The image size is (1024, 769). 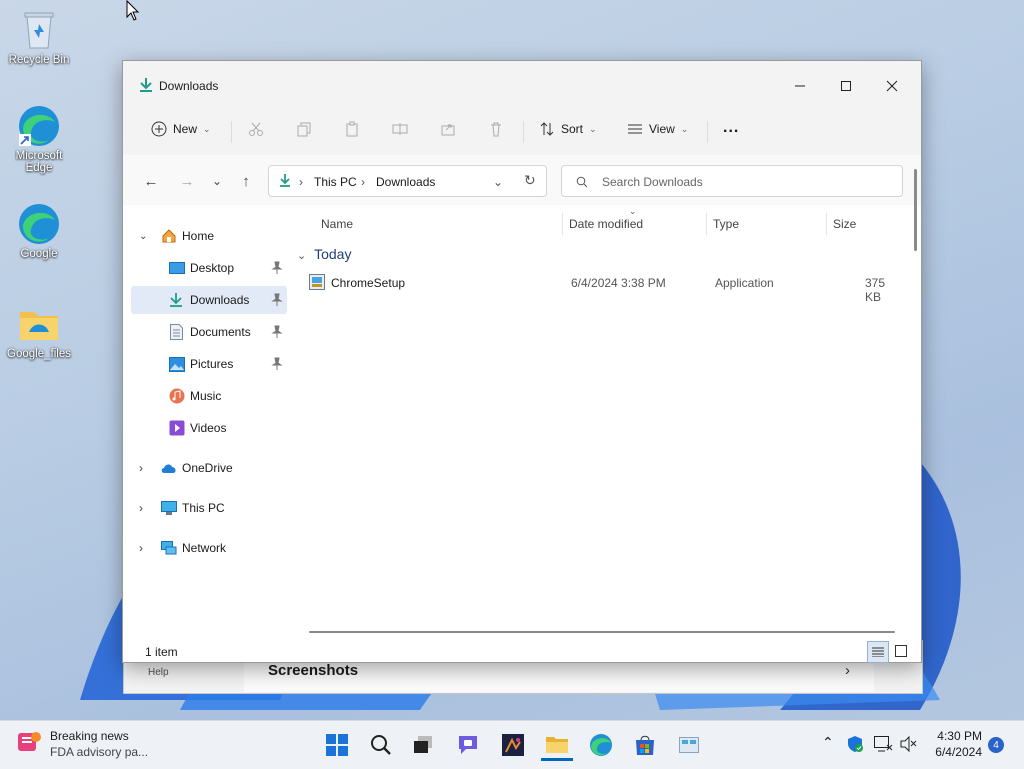 I want to click on search-input: Search Downloads, so click(x=732, y=181).